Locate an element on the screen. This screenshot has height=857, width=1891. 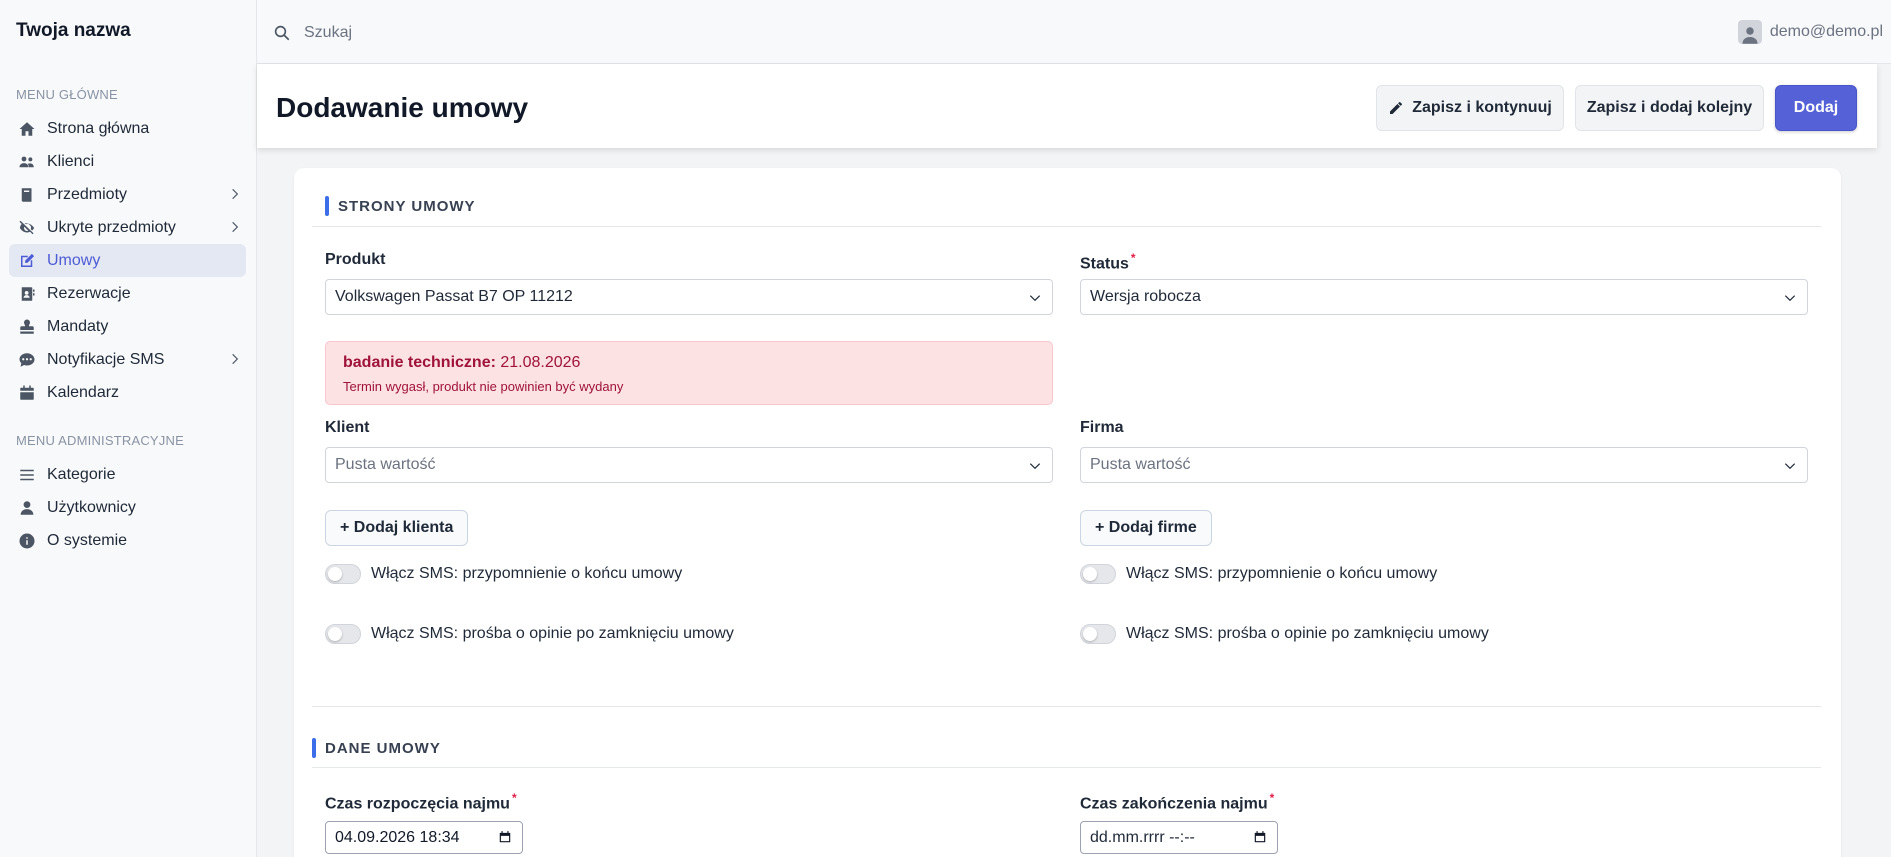
sidebar-item-categories: Kategorie is located at coordinates (127, 474).